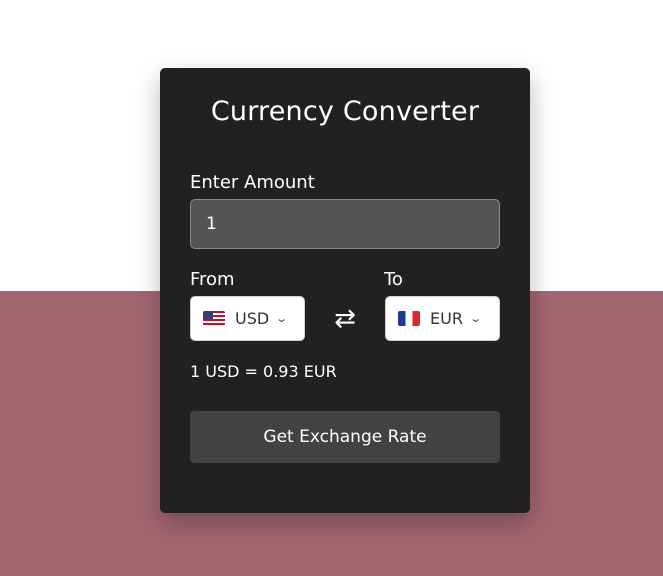 This screenshot has height=576, width=663. I want to click on to-currency-select: EUR ⌄, so click(442, 318).